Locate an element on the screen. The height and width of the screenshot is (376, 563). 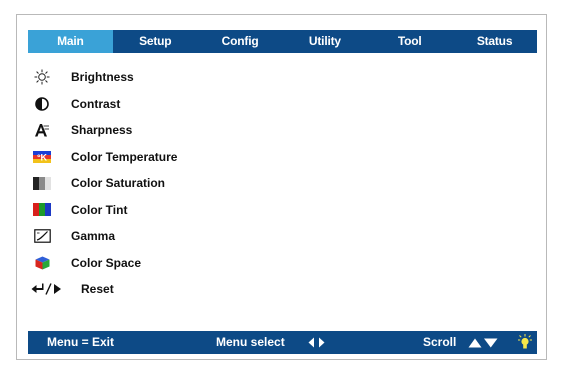
sun-icon is located at coordinates (42, 77).